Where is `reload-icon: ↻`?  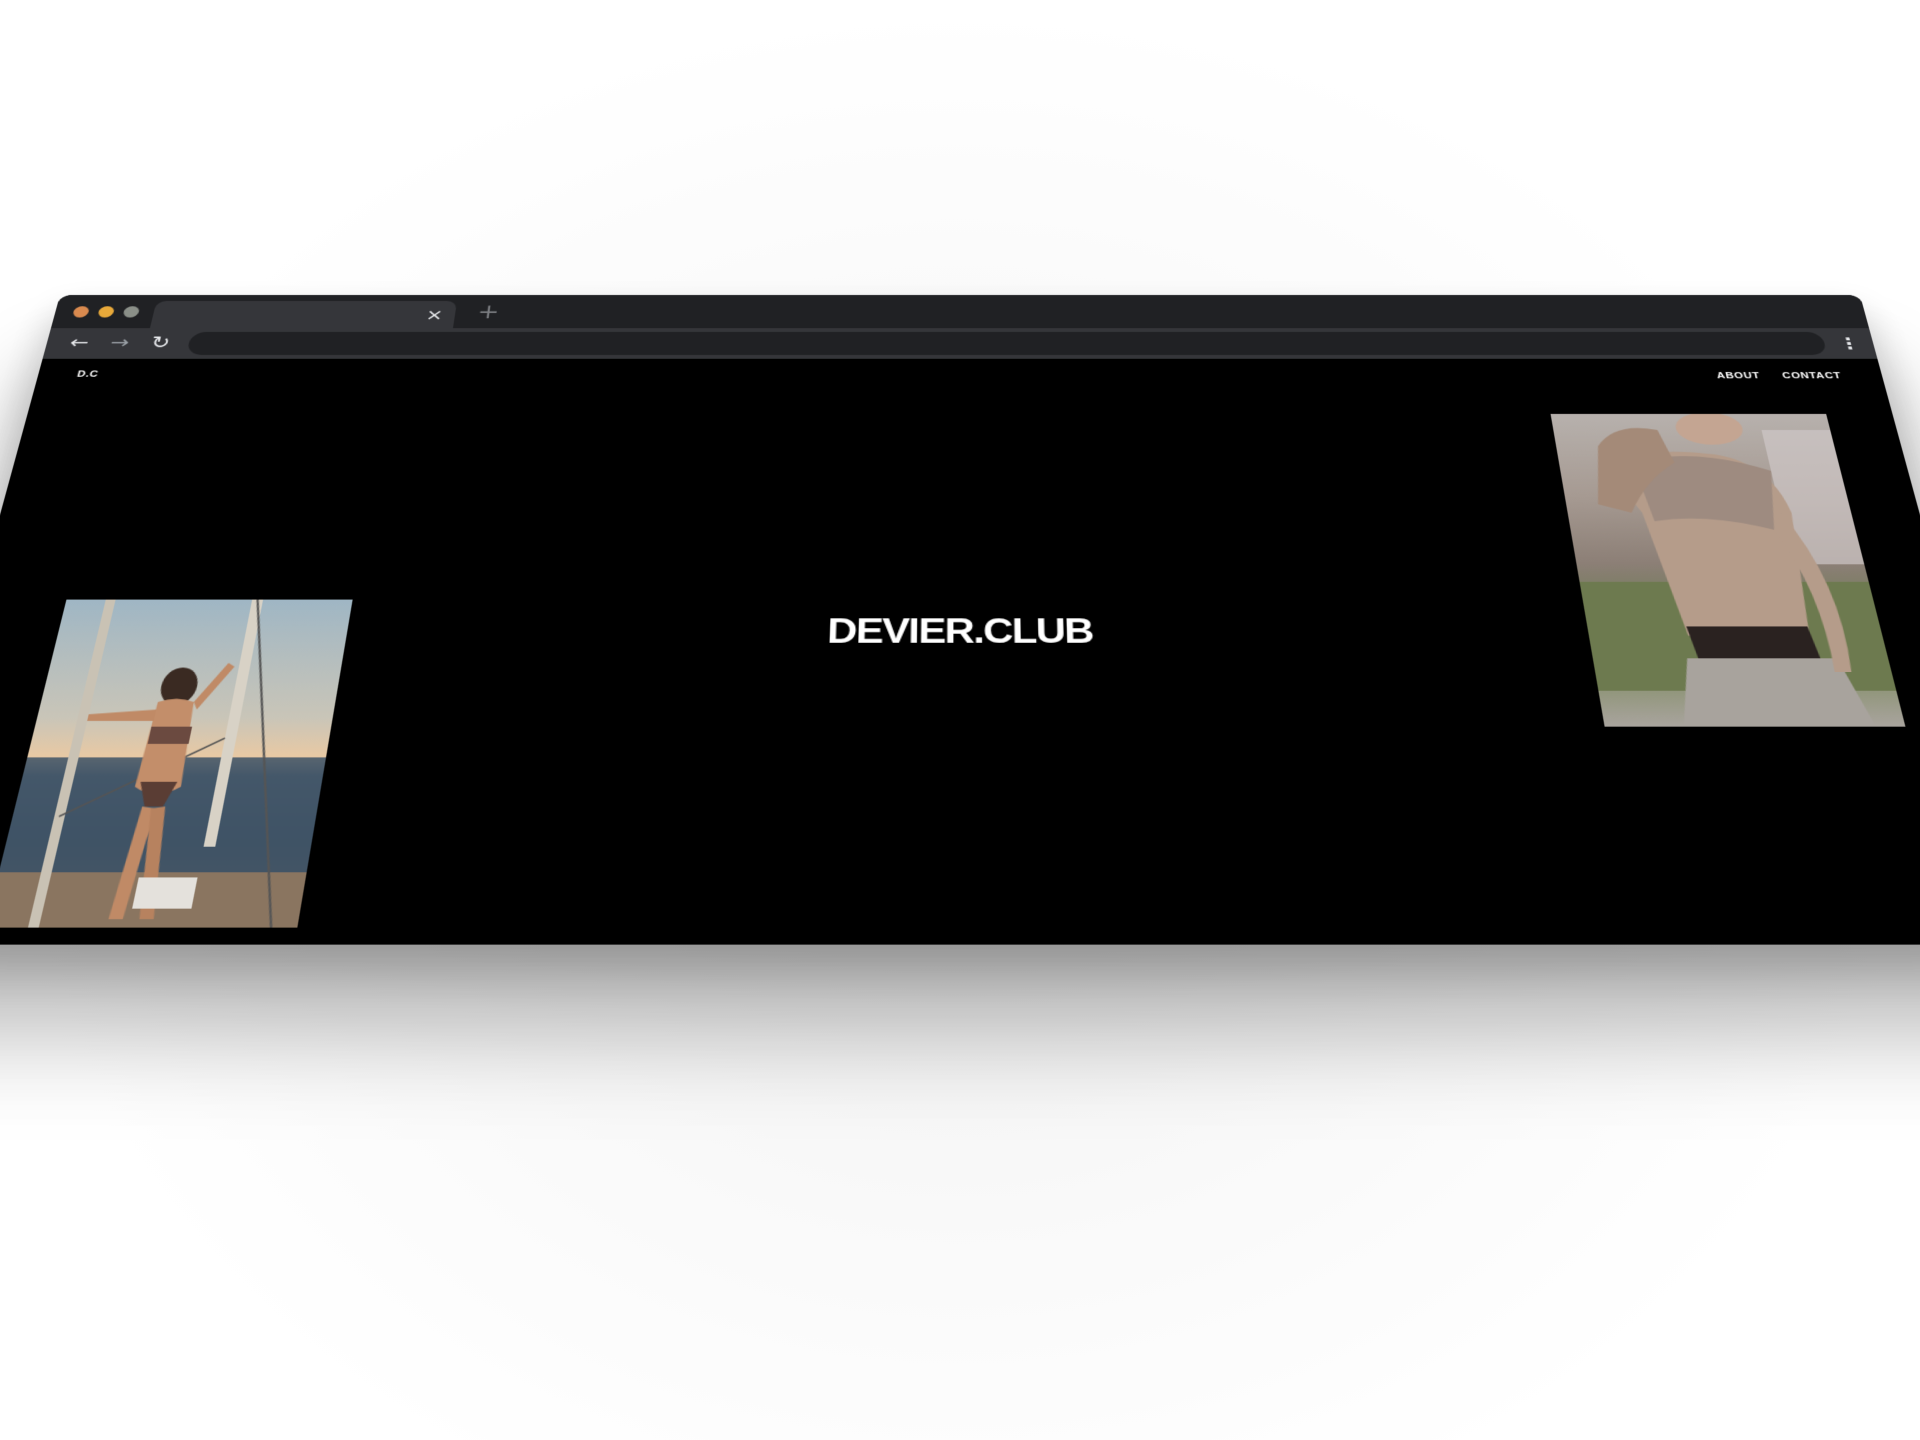 reload-icon: ↻ is located at coordinates (161, 343).